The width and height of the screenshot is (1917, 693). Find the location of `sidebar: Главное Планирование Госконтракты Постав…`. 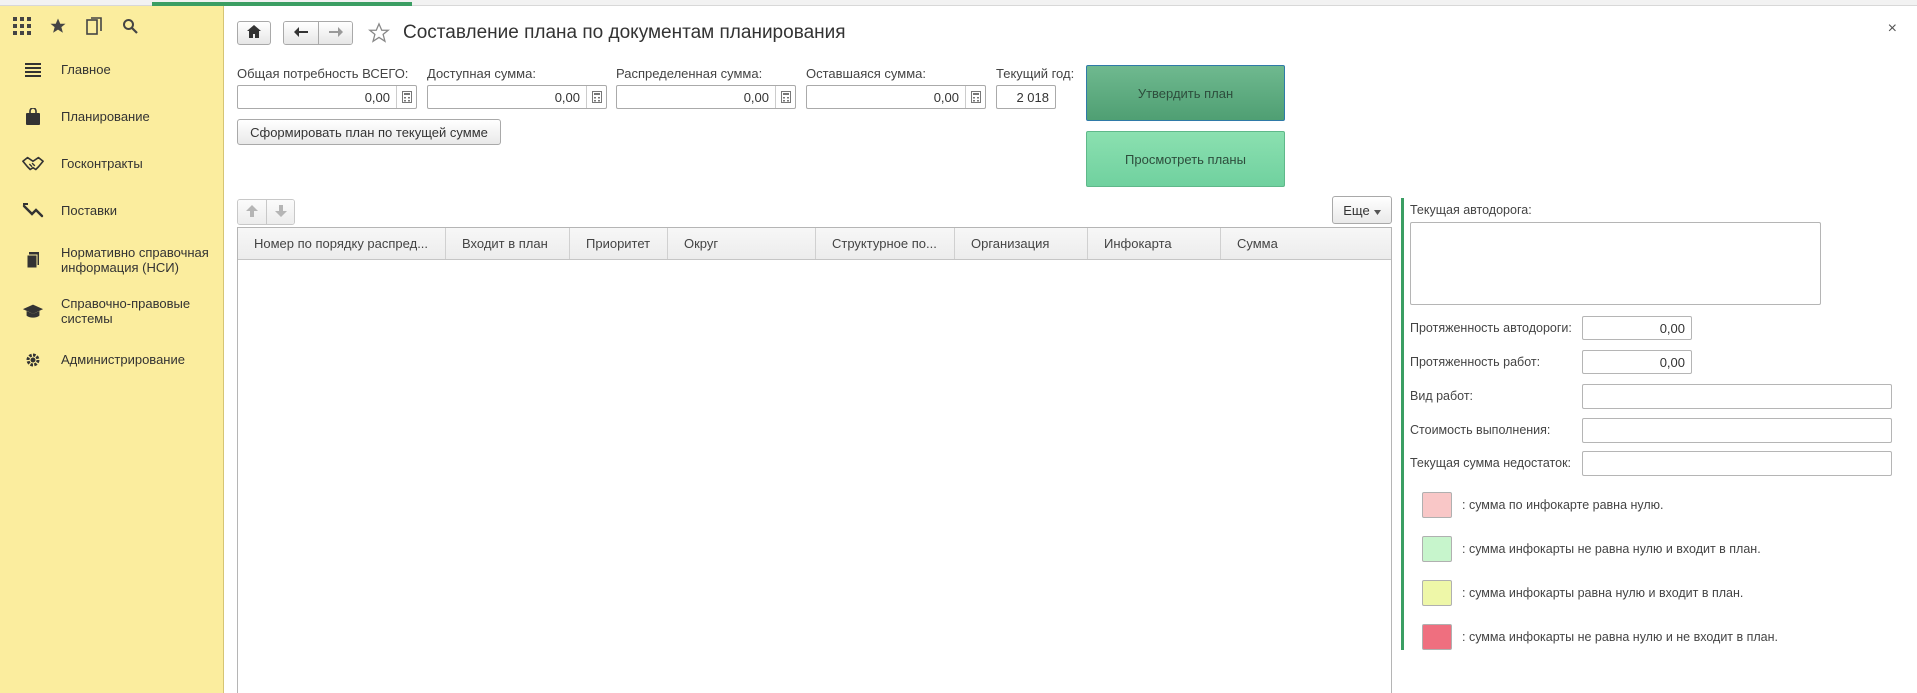

sidebar: Главное Планирование Госконтракты Постав… is located at coordinates (112, 349).